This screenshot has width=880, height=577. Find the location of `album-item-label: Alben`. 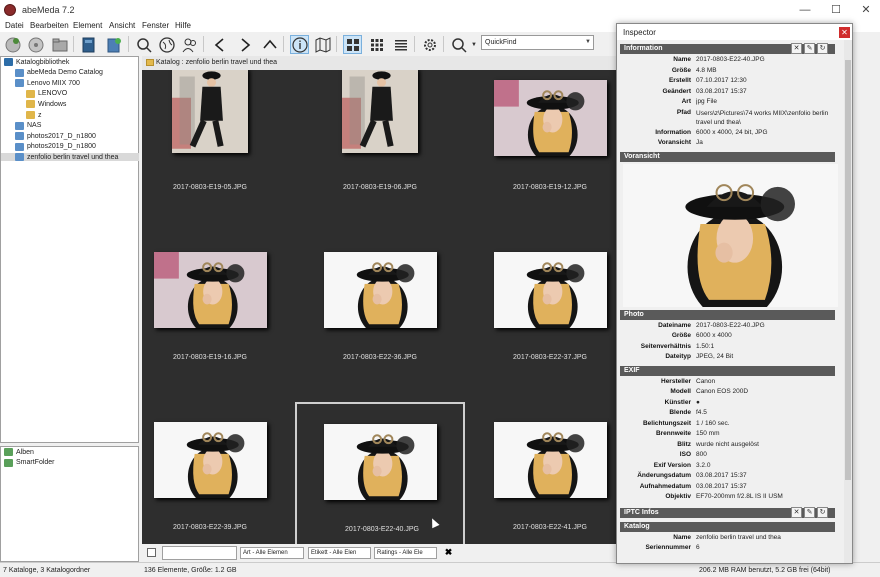

album-item-label: Alben is located at coordinates (25, 452).